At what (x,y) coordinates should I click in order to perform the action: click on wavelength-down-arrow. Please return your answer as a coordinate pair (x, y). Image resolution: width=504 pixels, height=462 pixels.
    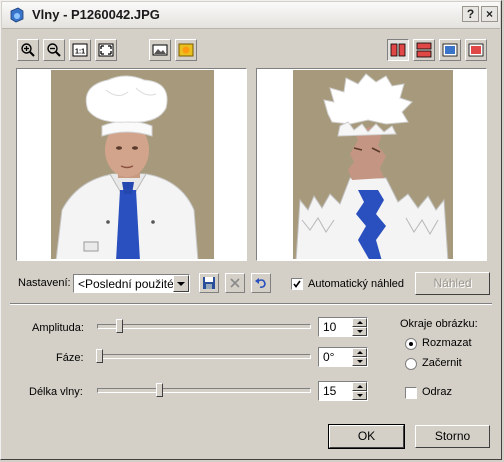
    Looking at the image, I should click on (359, 395).